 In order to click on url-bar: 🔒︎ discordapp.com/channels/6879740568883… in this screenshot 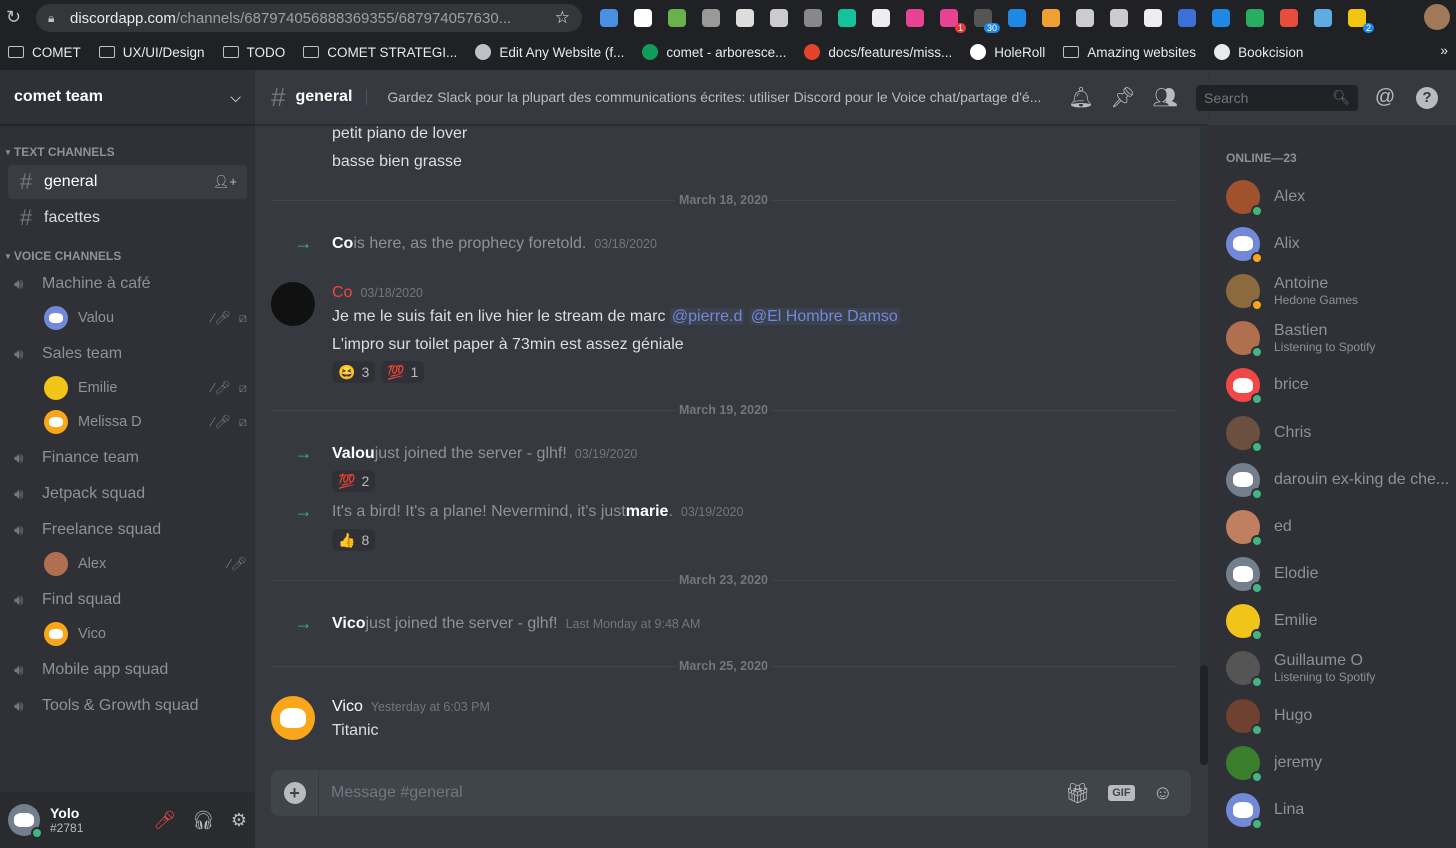, I will do `click(309, 18)`.